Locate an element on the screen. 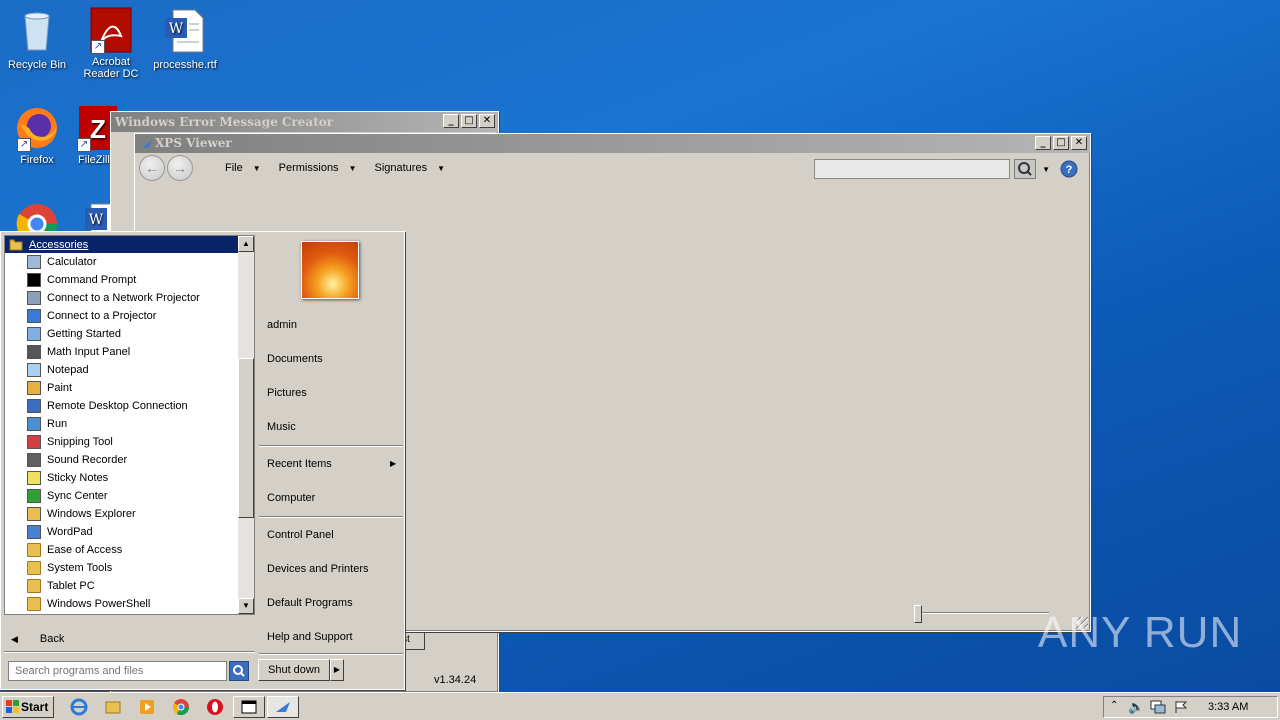 The height and width of the screenshot is (720, 1280). program-label: Connect to a Network Projector is located at coordinates (123, 298).